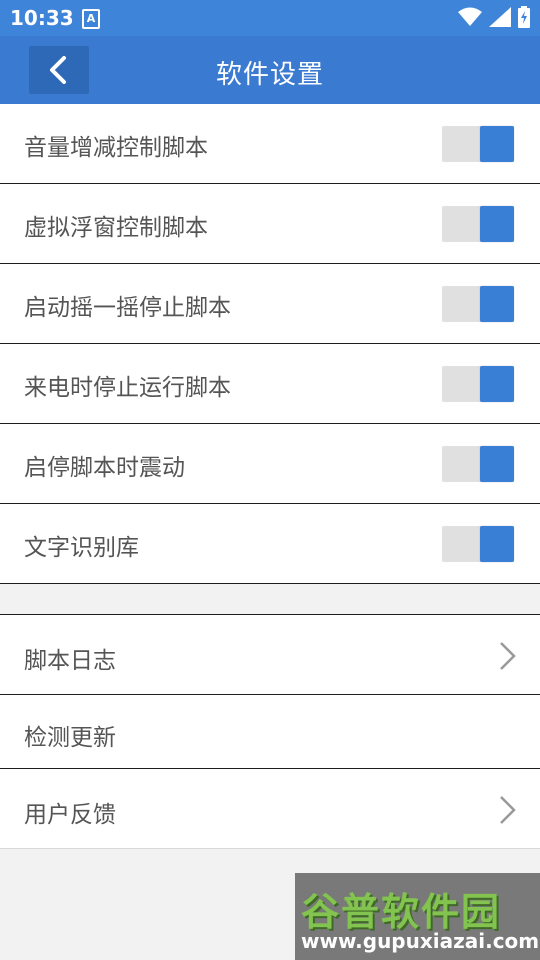 Image resolution: width=540 pixels, height=960 pixels. Describe the element at coordinates (524, 17) in the screenshot. I see `battery-icon` at that location.